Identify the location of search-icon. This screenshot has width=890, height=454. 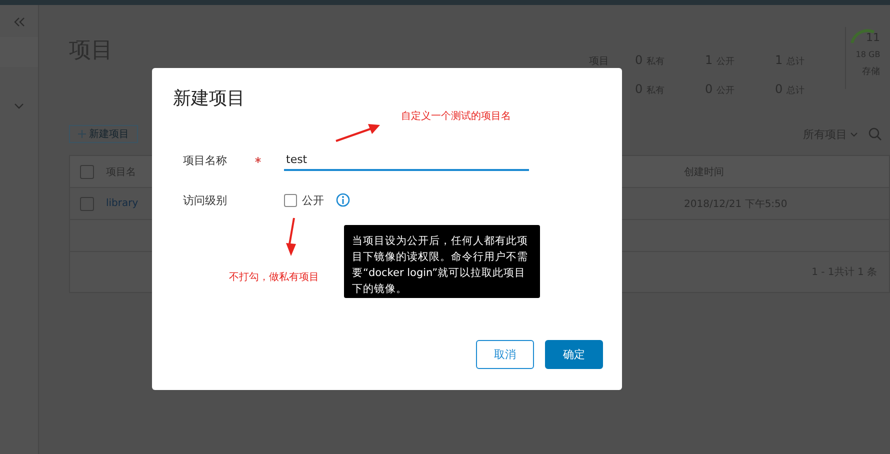
(875, 134).